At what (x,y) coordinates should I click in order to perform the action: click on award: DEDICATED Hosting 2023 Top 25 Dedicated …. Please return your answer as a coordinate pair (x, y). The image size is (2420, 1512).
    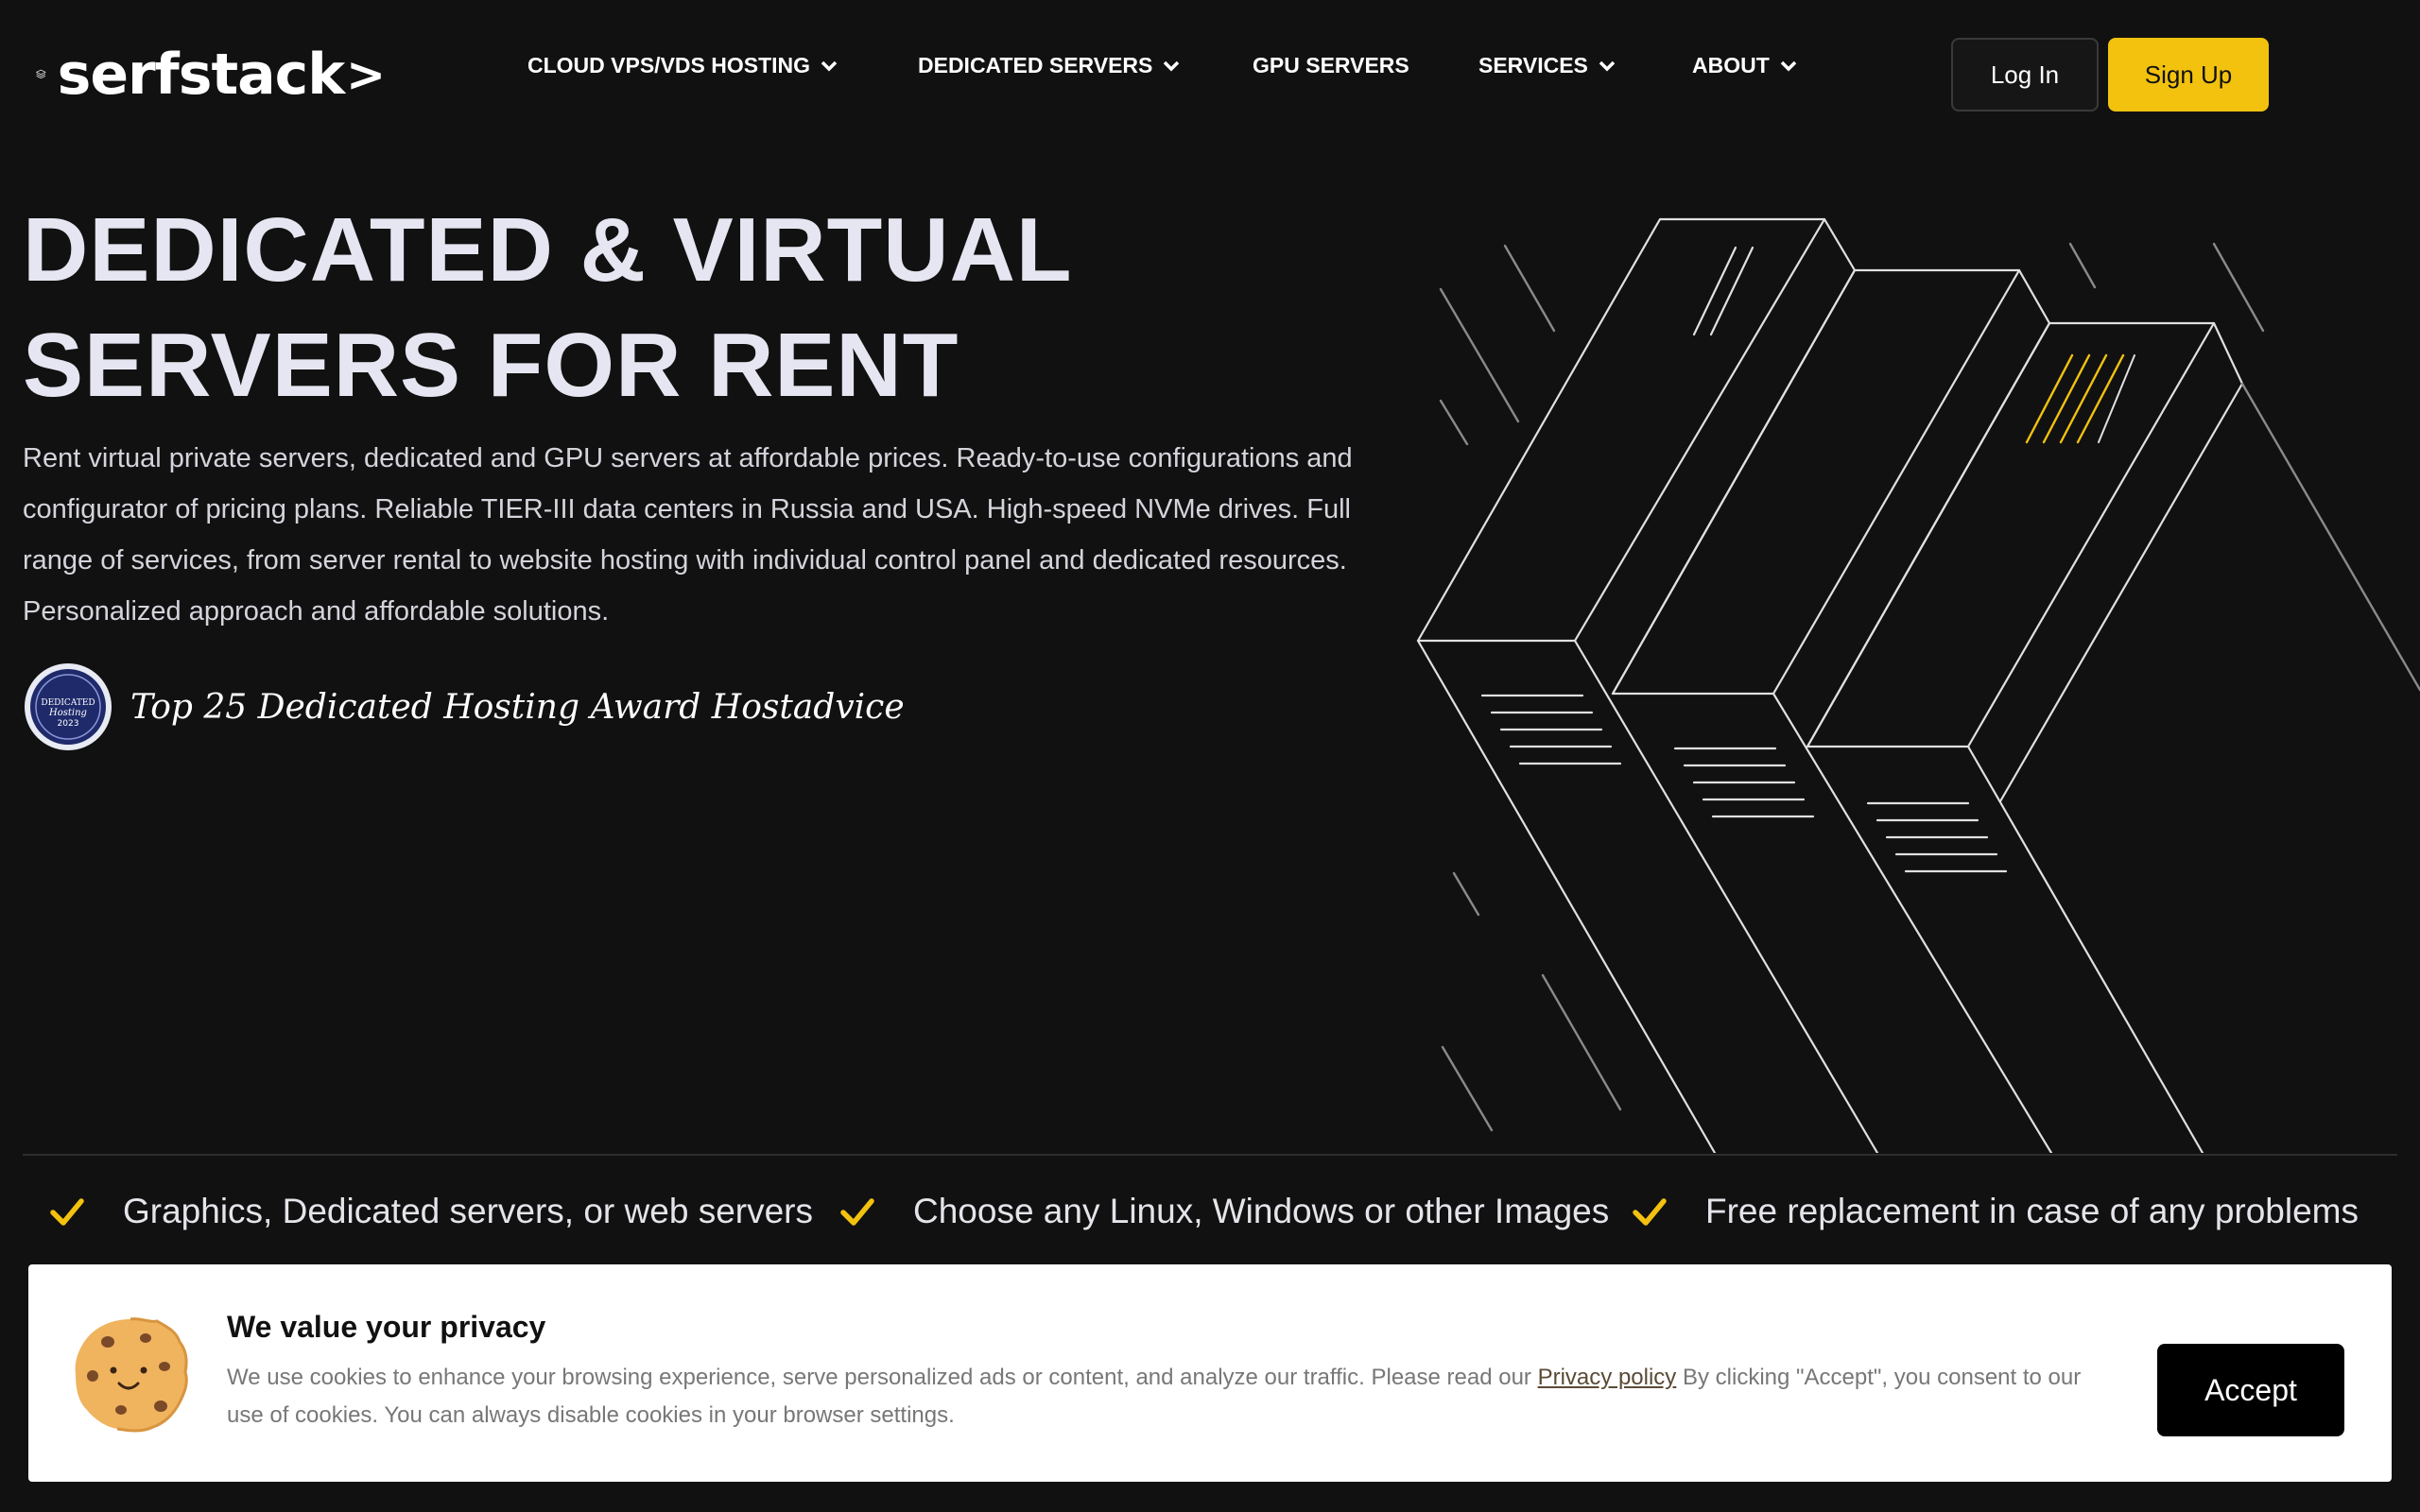
    Looking at the image, I should click on (464, 707).